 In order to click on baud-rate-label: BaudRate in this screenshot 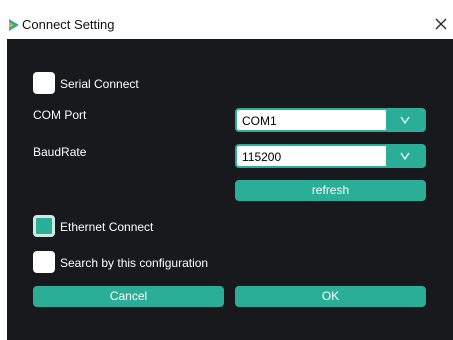, I will do `click(60, 152)`.